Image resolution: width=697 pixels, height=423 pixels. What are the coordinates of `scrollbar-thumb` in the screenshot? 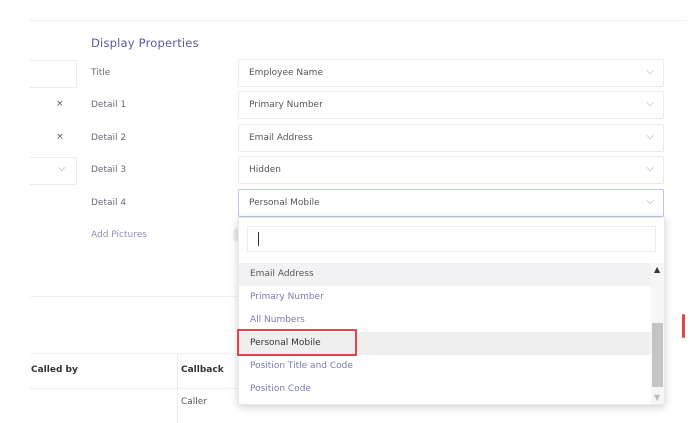 It's located at (657, 355).